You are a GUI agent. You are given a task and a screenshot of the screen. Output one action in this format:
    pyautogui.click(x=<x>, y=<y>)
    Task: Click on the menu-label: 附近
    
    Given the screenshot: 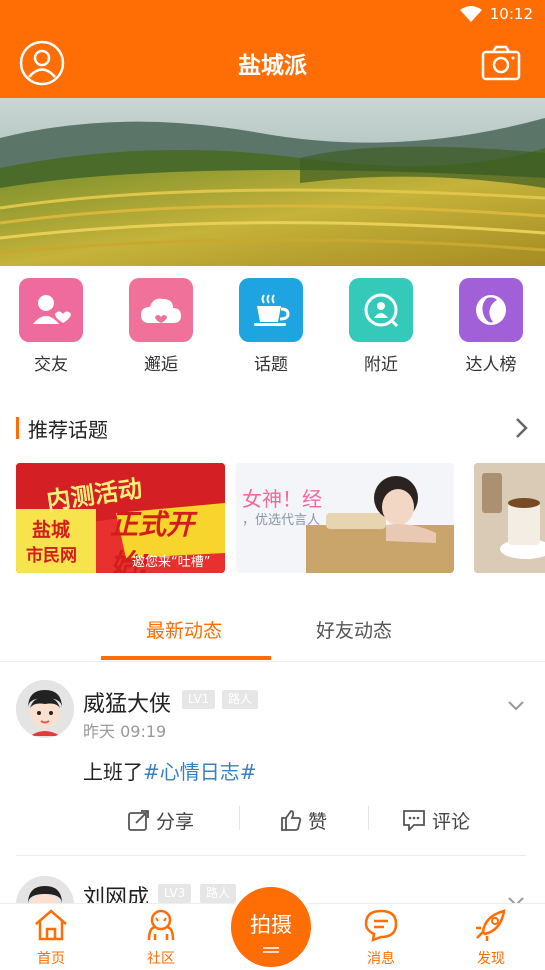 What is the action you would take?
    pyautogui.click(x=381, y=365)
    